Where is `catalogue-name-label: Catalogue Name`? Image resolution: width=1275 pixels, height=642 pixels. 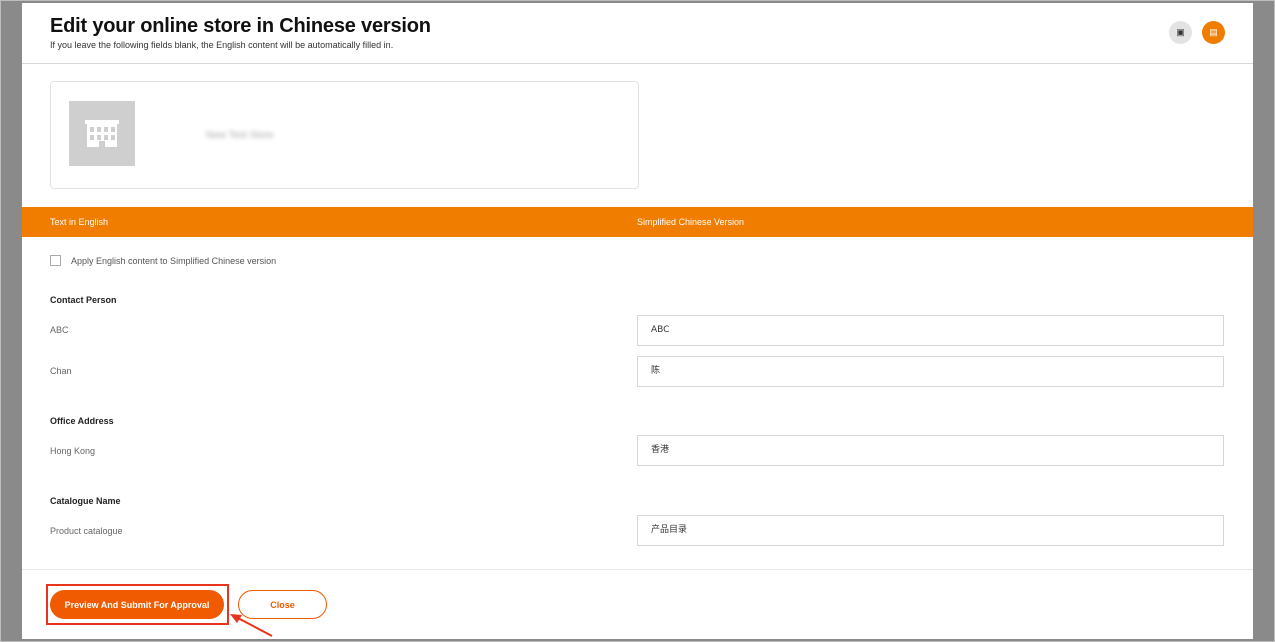
catalogue-name-label: Catalogue Name is located at coordinates (85, 501).